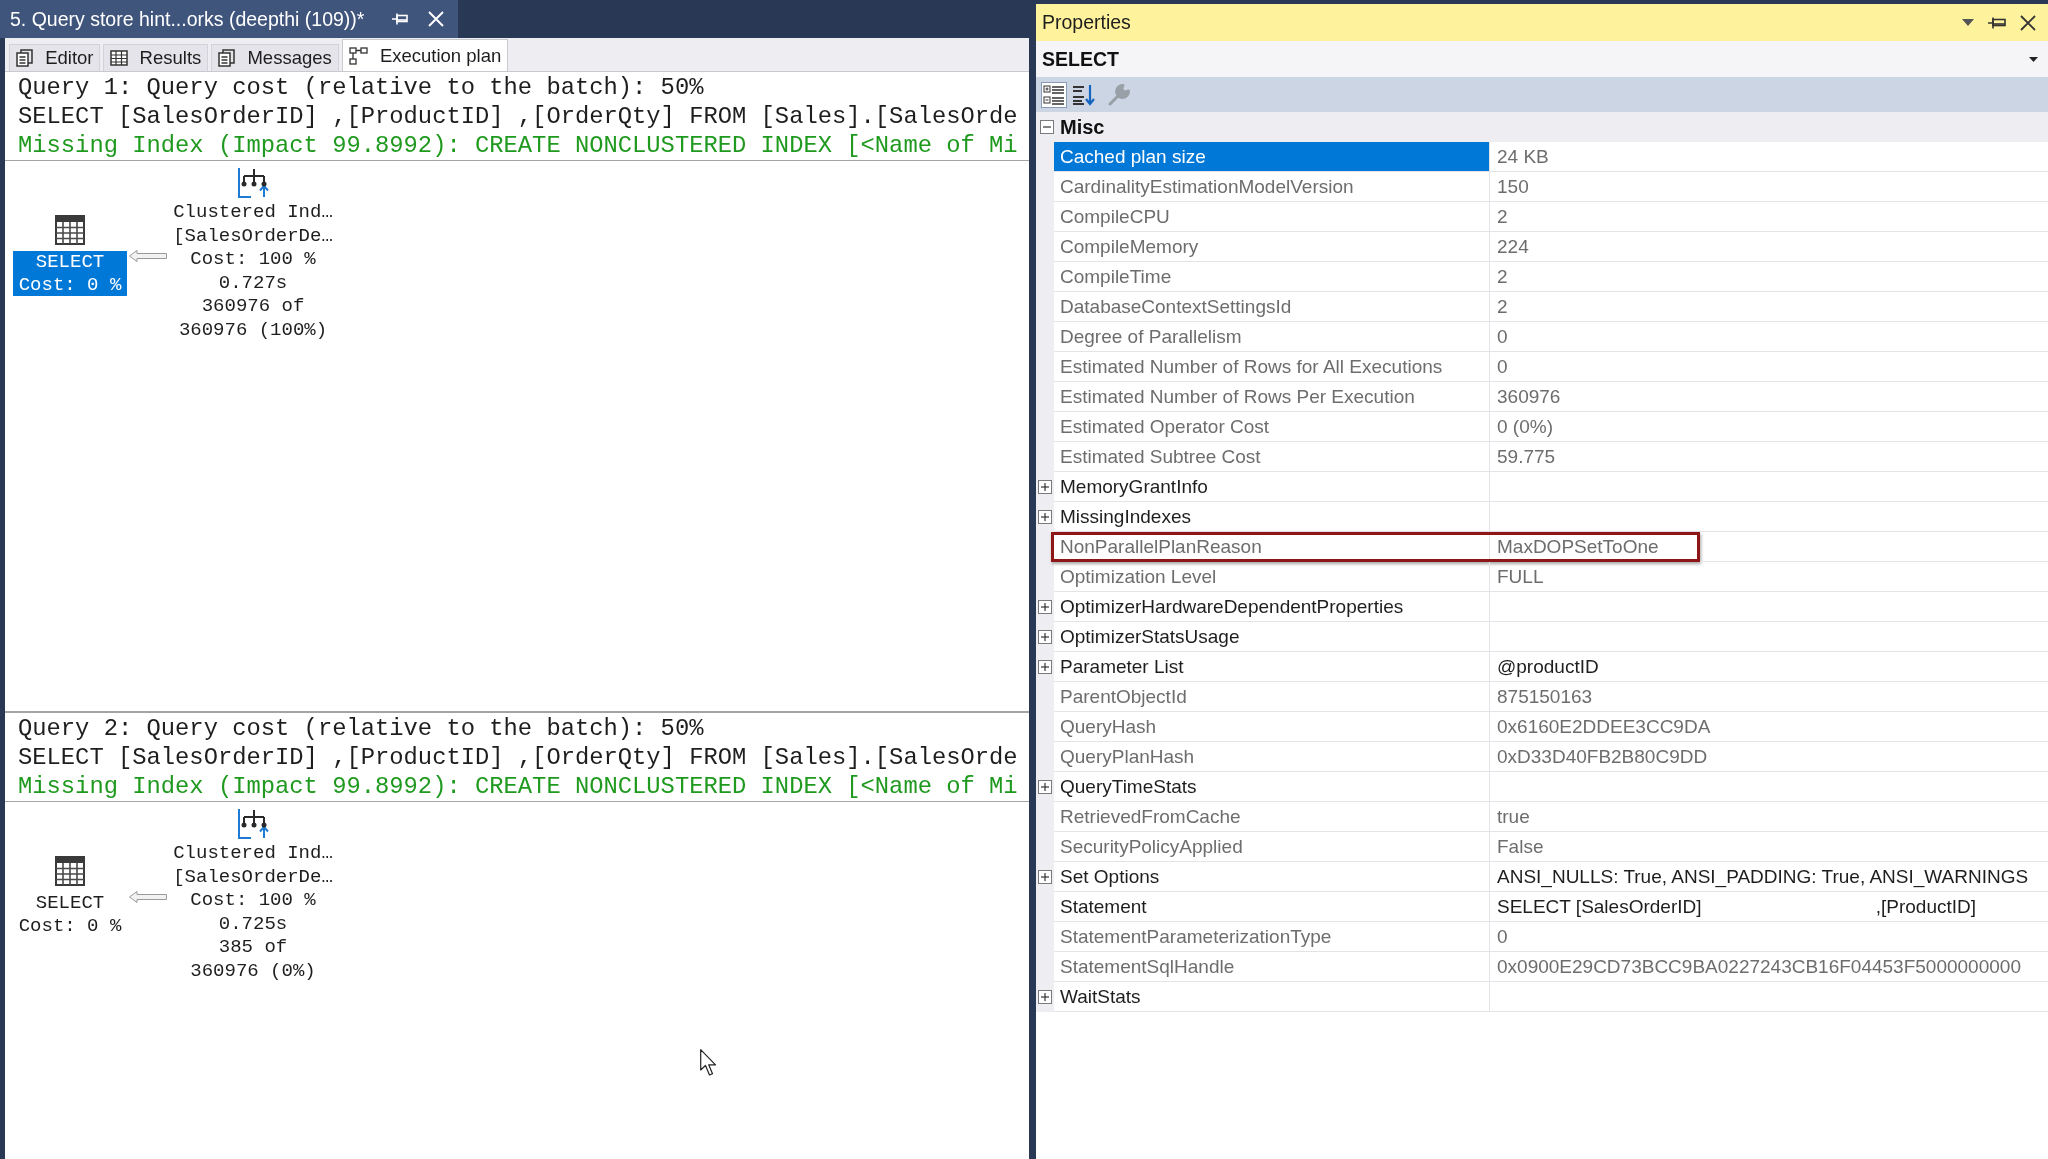  I want to click on property-name: Parameter List, so click(1272, 667).